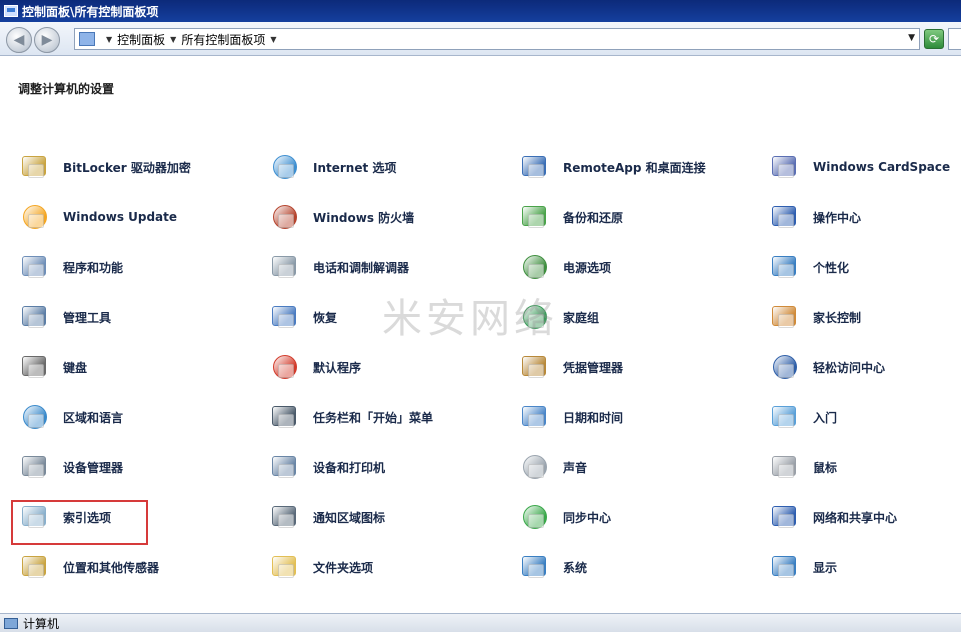  I want to click on control-panel-item: 备份和还原, so click(638, 217).